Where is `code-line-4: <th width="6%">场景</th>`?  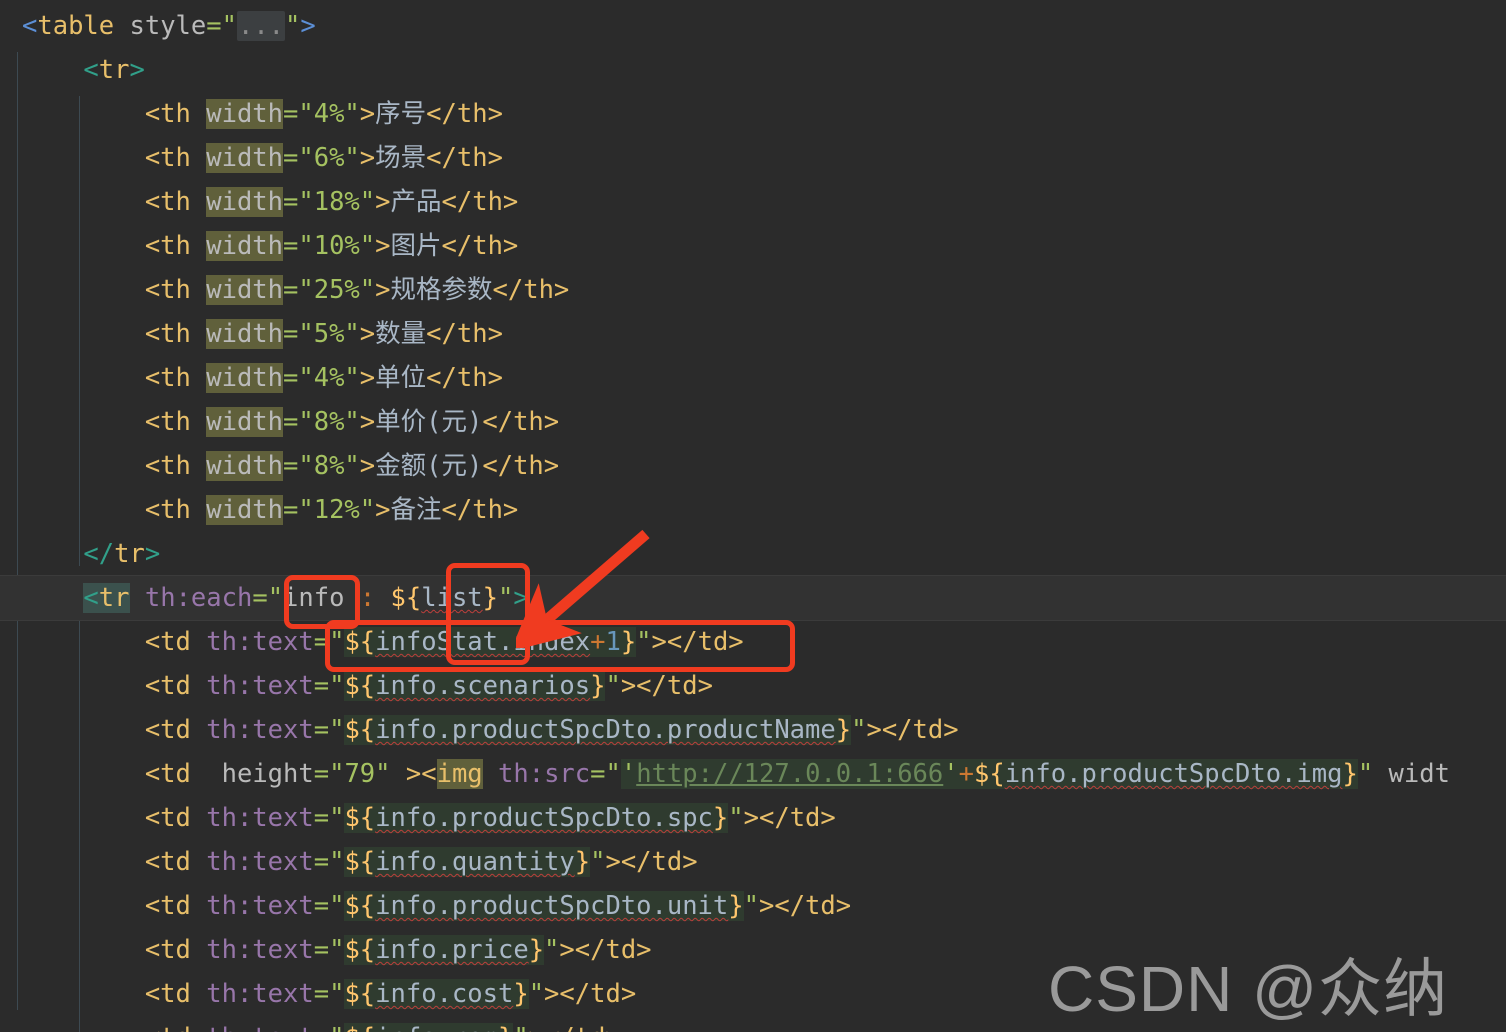
code-line-4: <th width="6%">场景</th> is located at coordinates (753, 158).